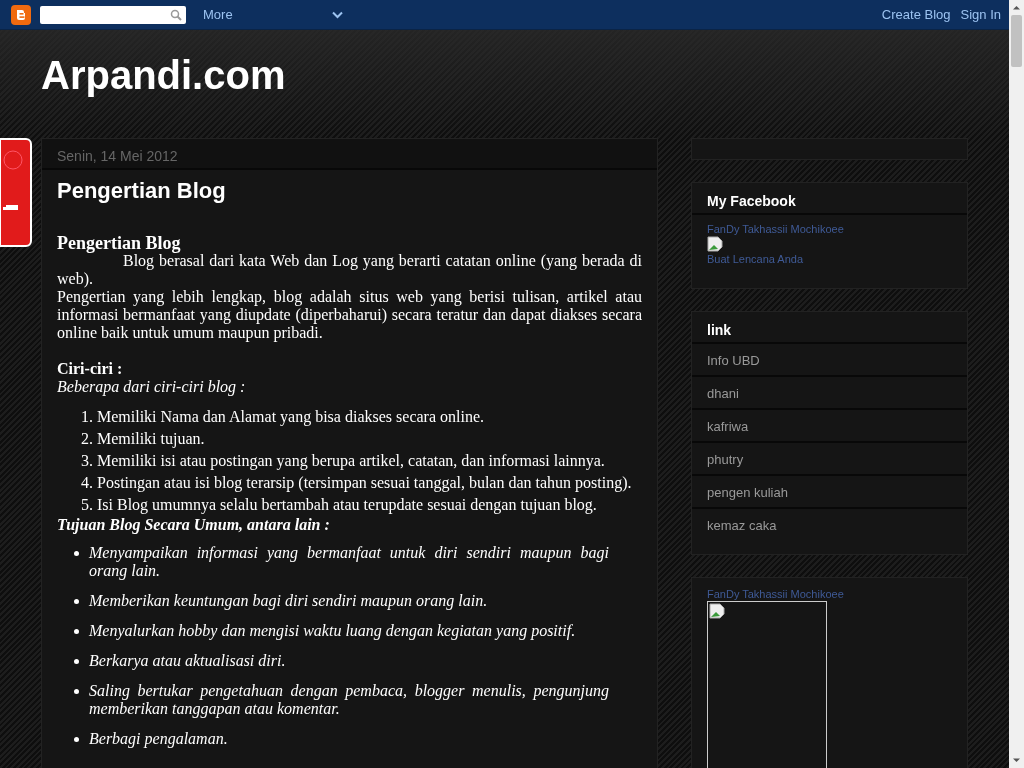  I want to click on post-title: Pengertian Blog, so click(349, 191).